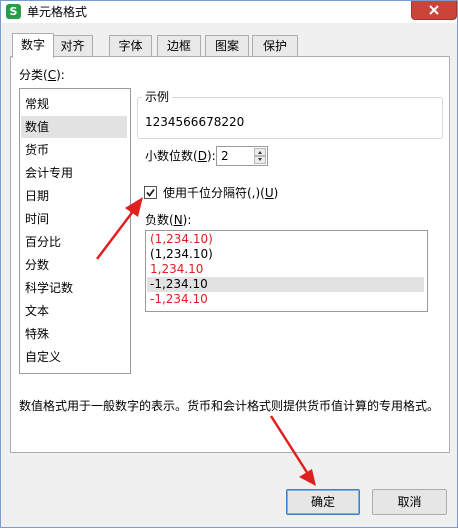  What do you see at coordinates (225, 156) in the screenshot?
I see `decimal-places-value: 2` at bounding box center [225, 156].